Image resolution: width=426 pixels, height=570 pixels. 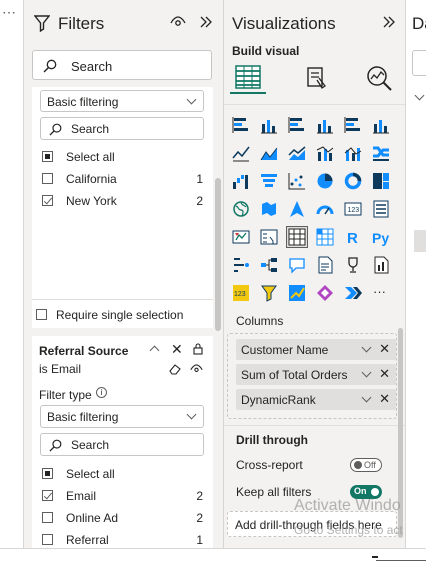 I want to click on azure-map-icon, so click(x=297, y=209).